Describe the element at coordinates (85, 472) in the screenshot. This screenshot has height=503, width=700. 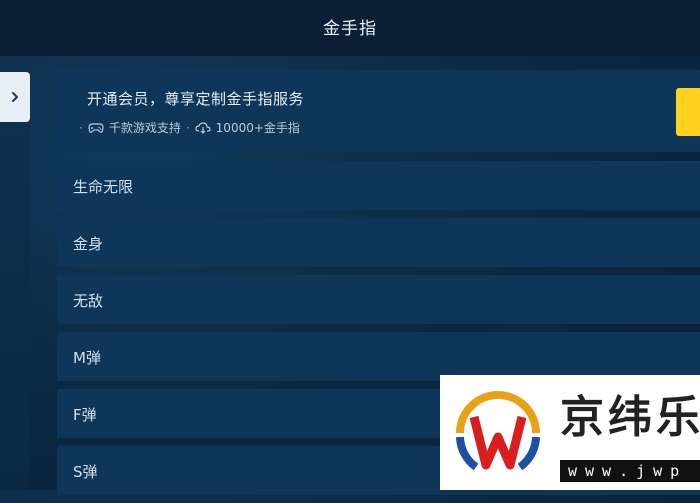
I see `cheat-label: S弹` at that location.